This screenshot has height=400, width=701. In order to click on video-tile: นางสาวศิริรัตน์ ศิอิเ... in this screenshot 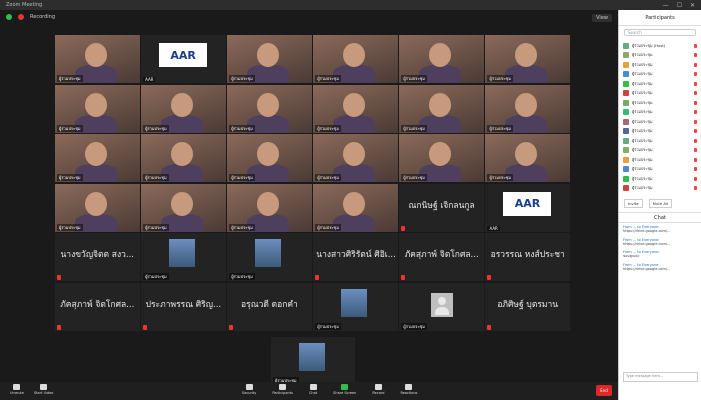, I will do `click(355, 257)`.